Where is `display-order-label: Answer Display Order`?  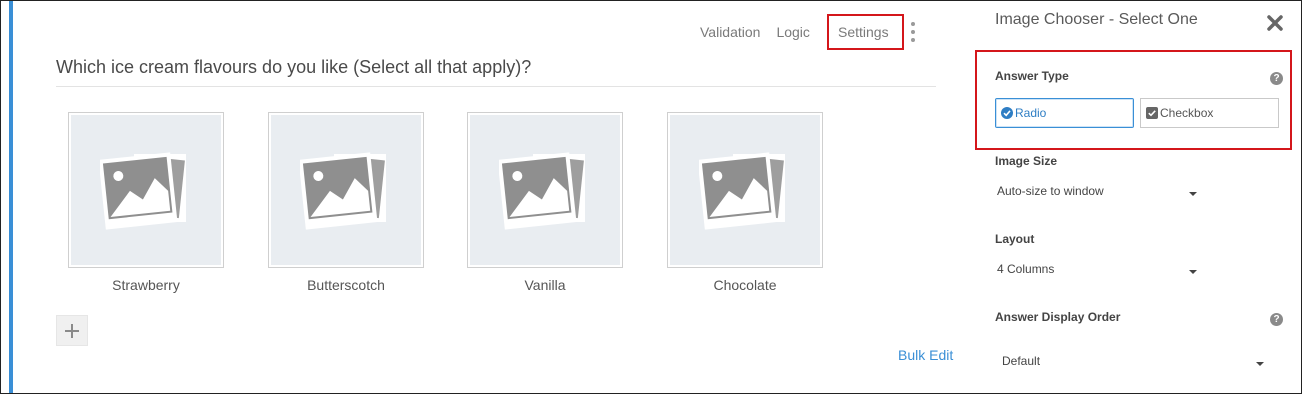 display-order-label: Answer Display Order is located at coordinates (1058, 317).